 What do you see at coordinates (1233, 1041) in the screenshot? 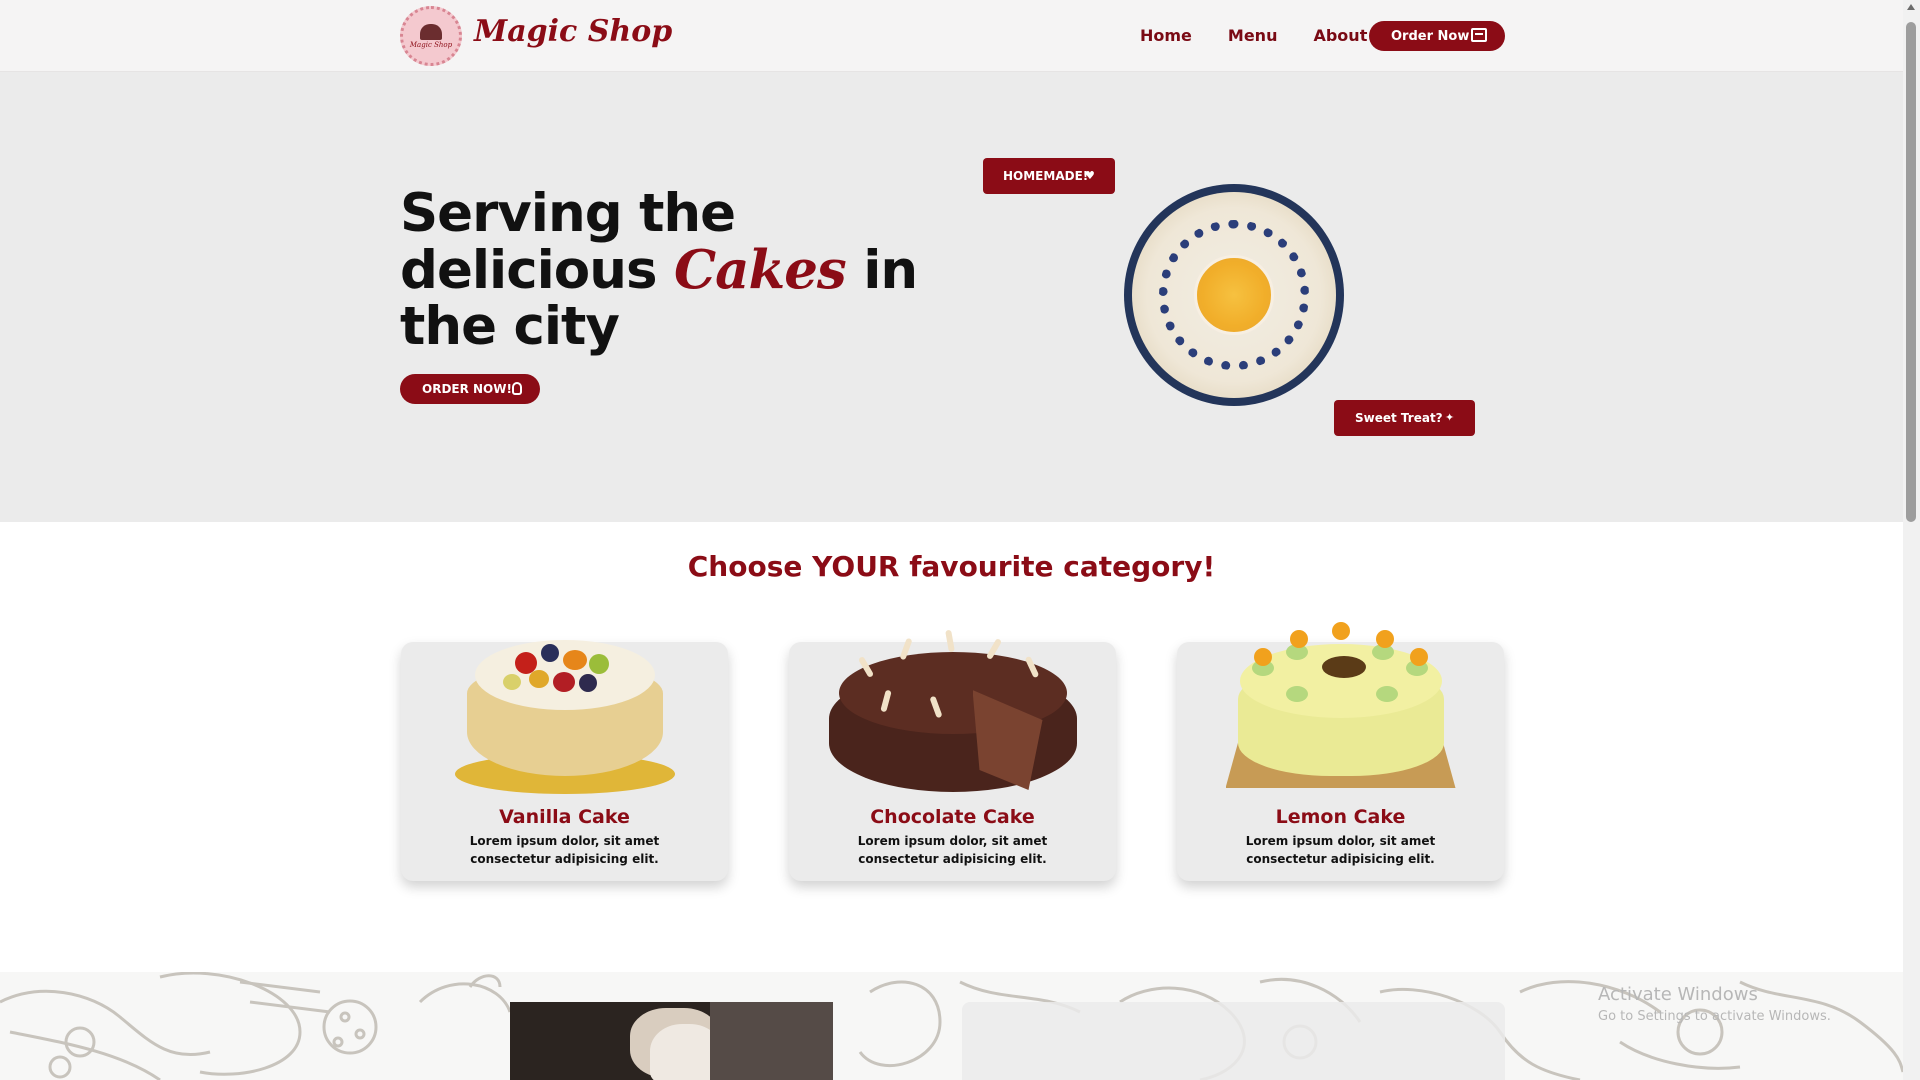
I see `about-panel` at bounding box center [1233, 1041].